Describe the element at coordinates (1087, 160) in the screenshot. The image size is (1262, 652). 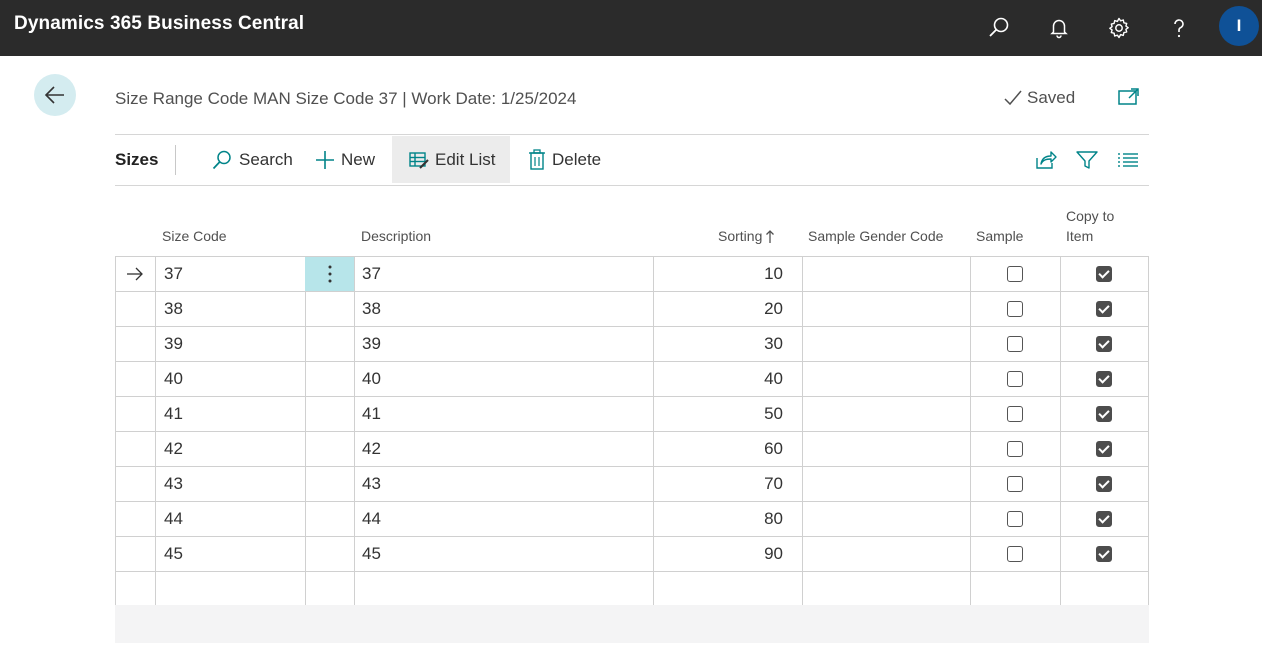
I see `filter-icon` at that location.